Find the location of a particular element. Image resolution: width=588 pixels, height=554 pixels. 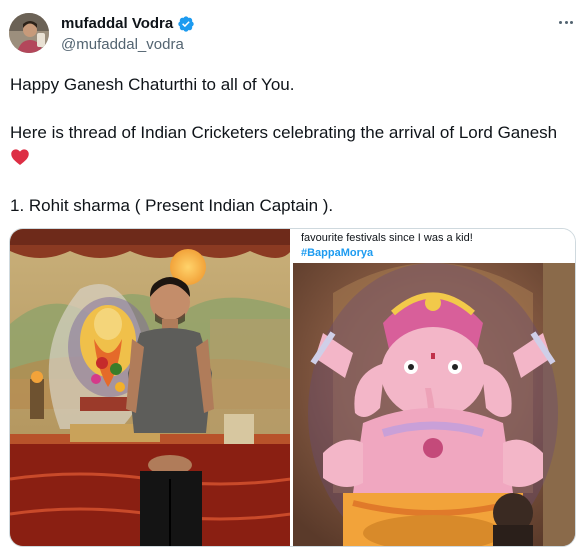

author-handle: @mufaddal_vodra is located at coordinates (122, 45).